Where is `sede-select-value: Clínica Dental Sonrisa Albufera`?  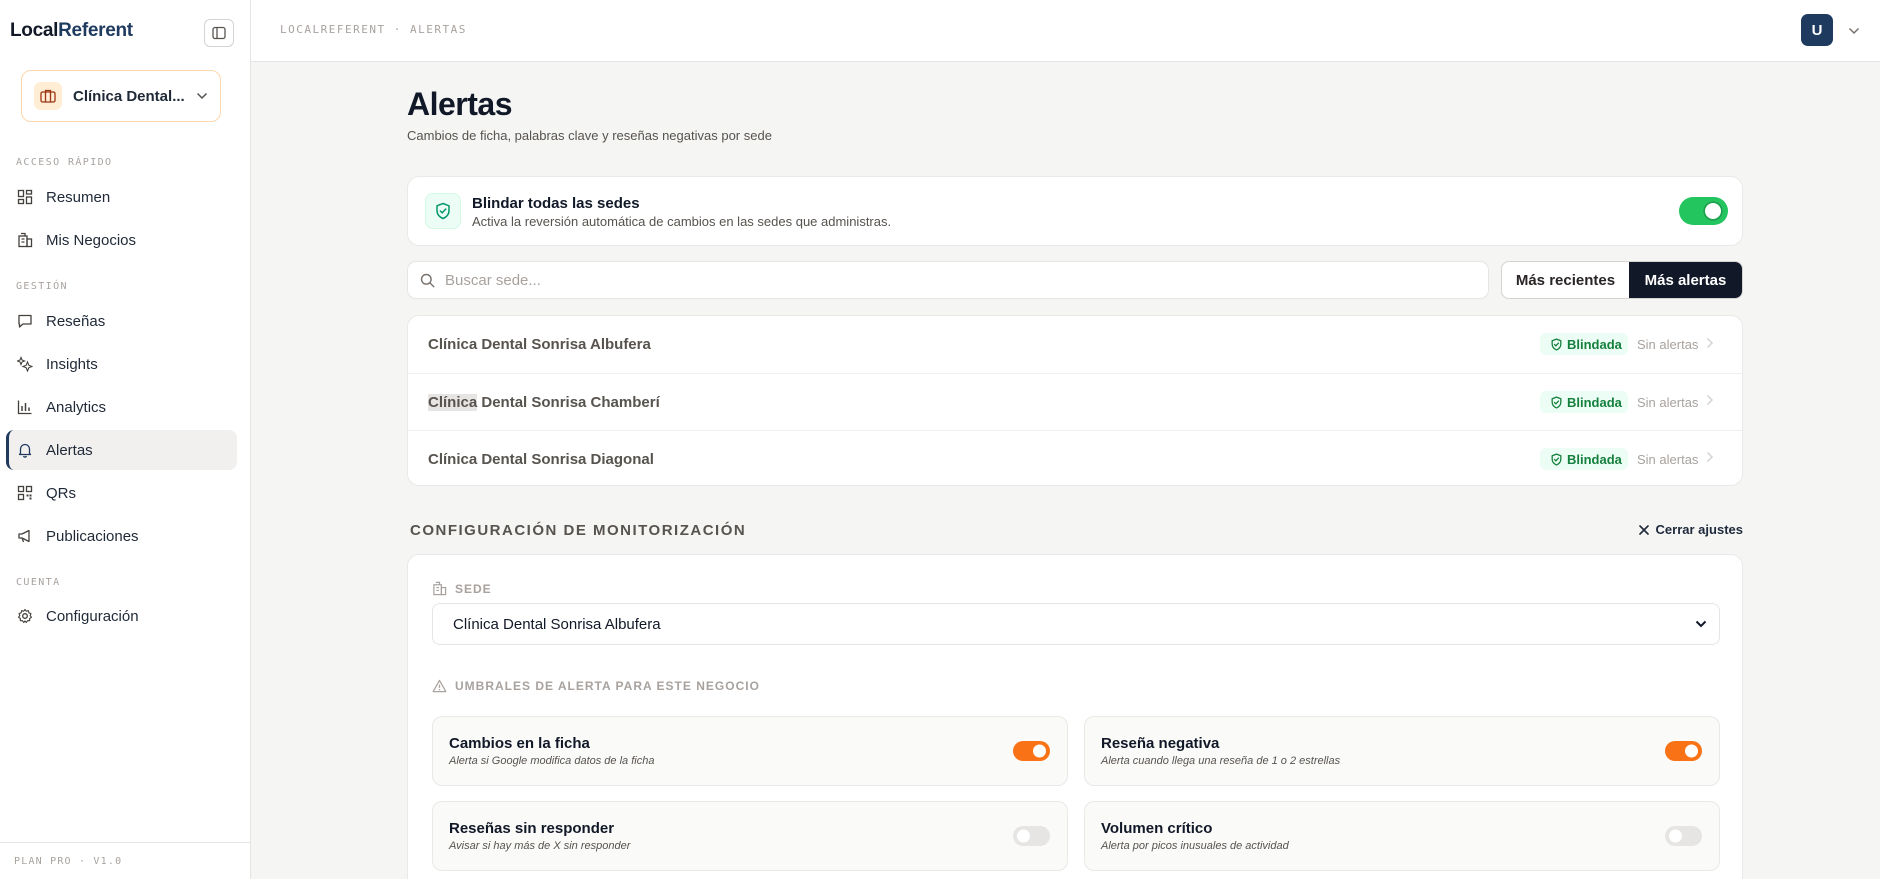 sede-select-value: Clínica Dental Sonrisa Albufera is located at coordinates (557, 624).